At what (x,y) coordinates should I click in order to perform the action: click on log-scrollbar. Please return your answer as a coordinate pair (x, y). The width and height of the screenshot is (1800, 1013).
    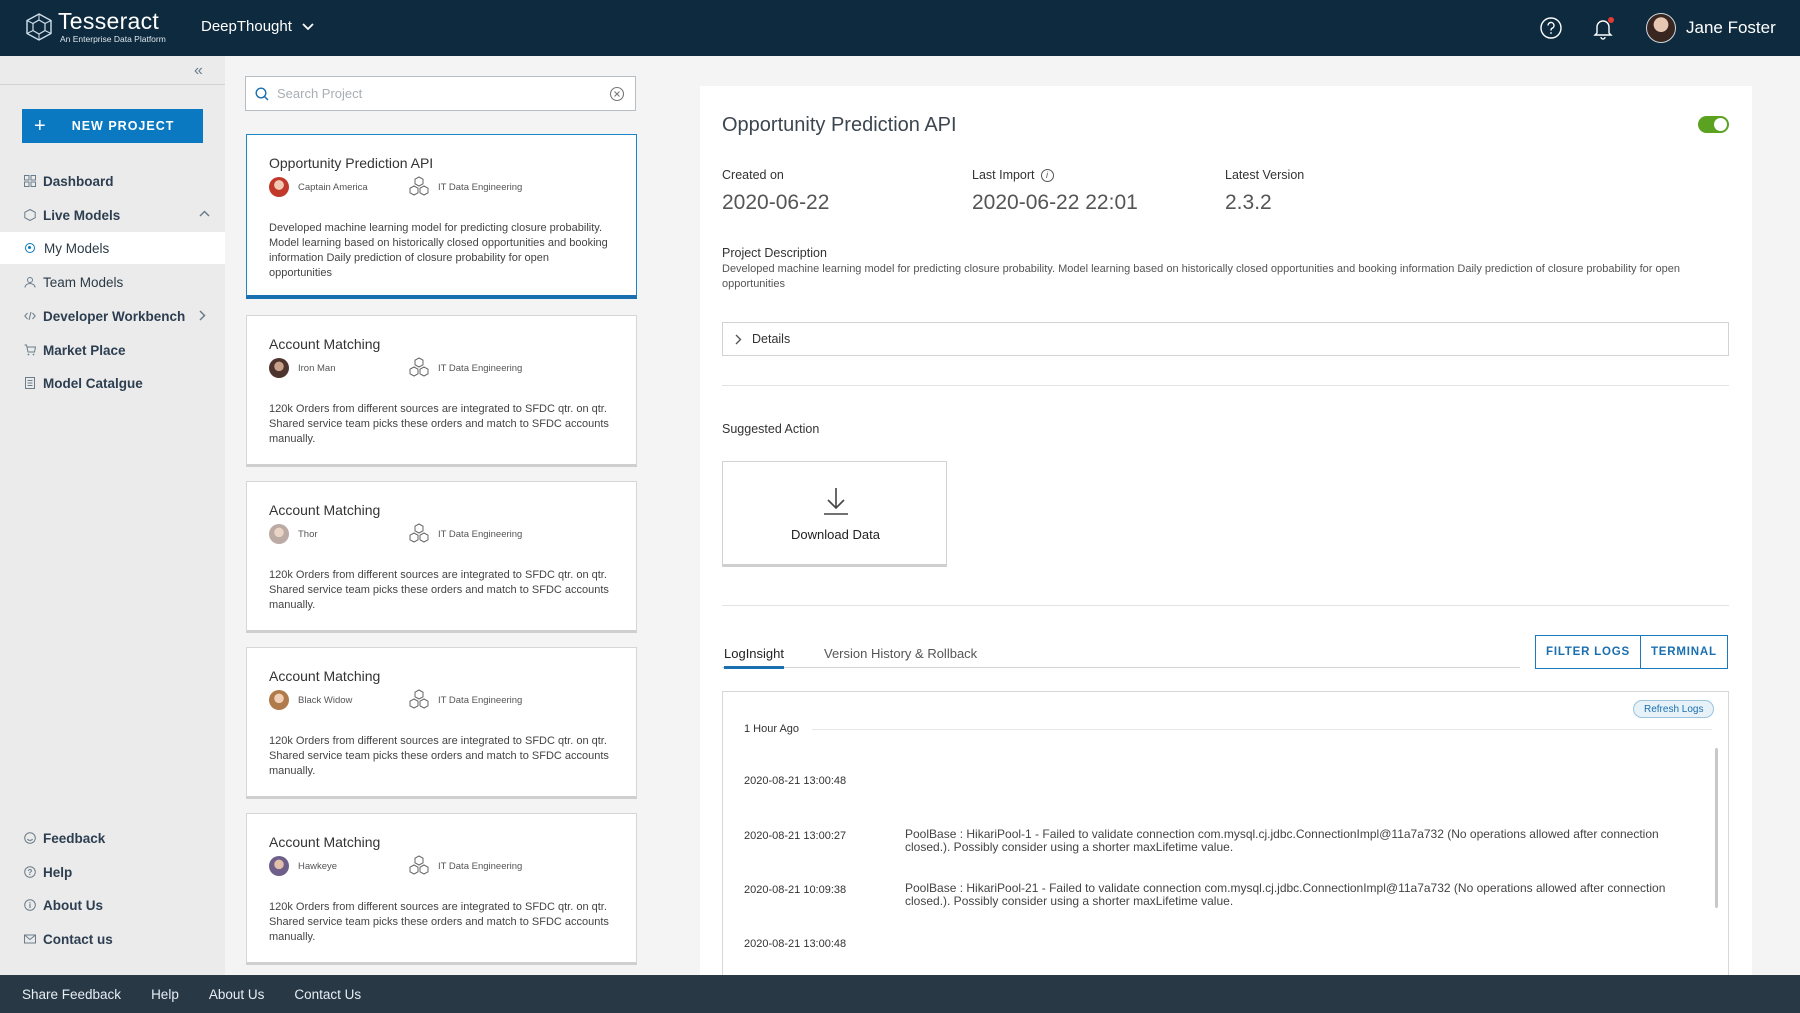
    Looking at the image, I should click on (1716, 828).